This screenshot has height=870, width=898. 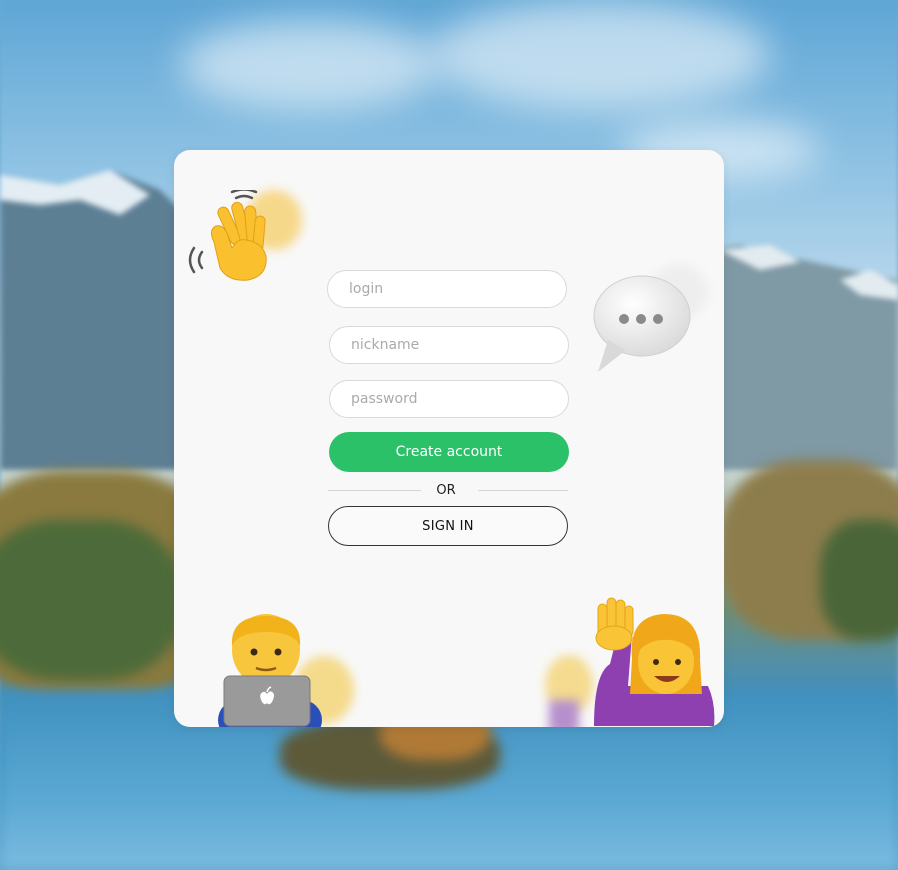 What do you see at coordinates (448, 526) in the screenshot?
I see `sign-in-button: SIGN IN` at bounding box center [448, 526].